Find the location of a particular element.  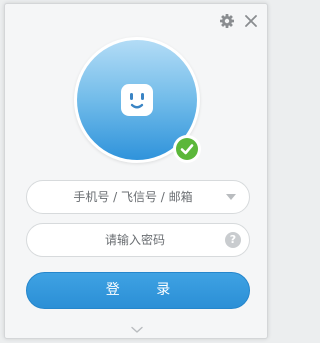

robot-face-icon is located at coordinates (137, 100).